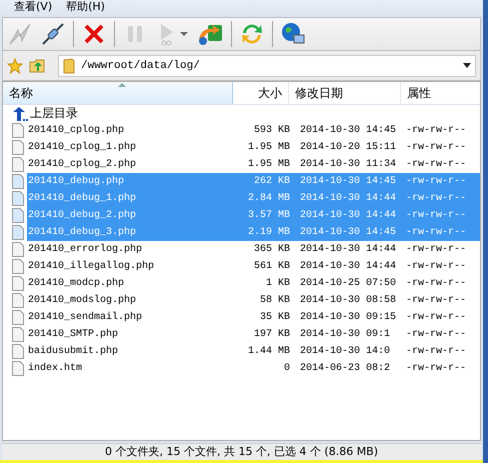  I want to click on file-size: 593 KB, so click(271, 130).